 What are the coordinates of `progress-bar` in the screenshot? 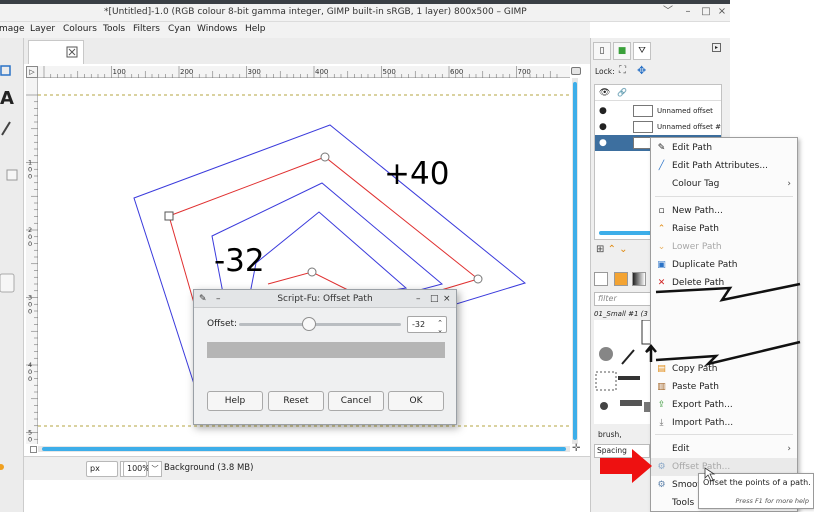 It's located at (326, 350).